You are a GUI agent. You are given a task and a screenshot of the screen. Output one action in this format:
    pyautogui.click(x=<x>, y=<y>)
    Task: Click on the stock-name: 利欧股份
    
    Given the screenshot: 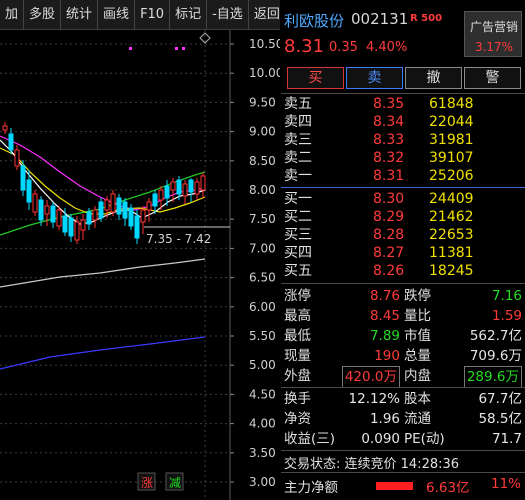 What is the action you would take?
    pyautogui.click(x=314, y=20)
    